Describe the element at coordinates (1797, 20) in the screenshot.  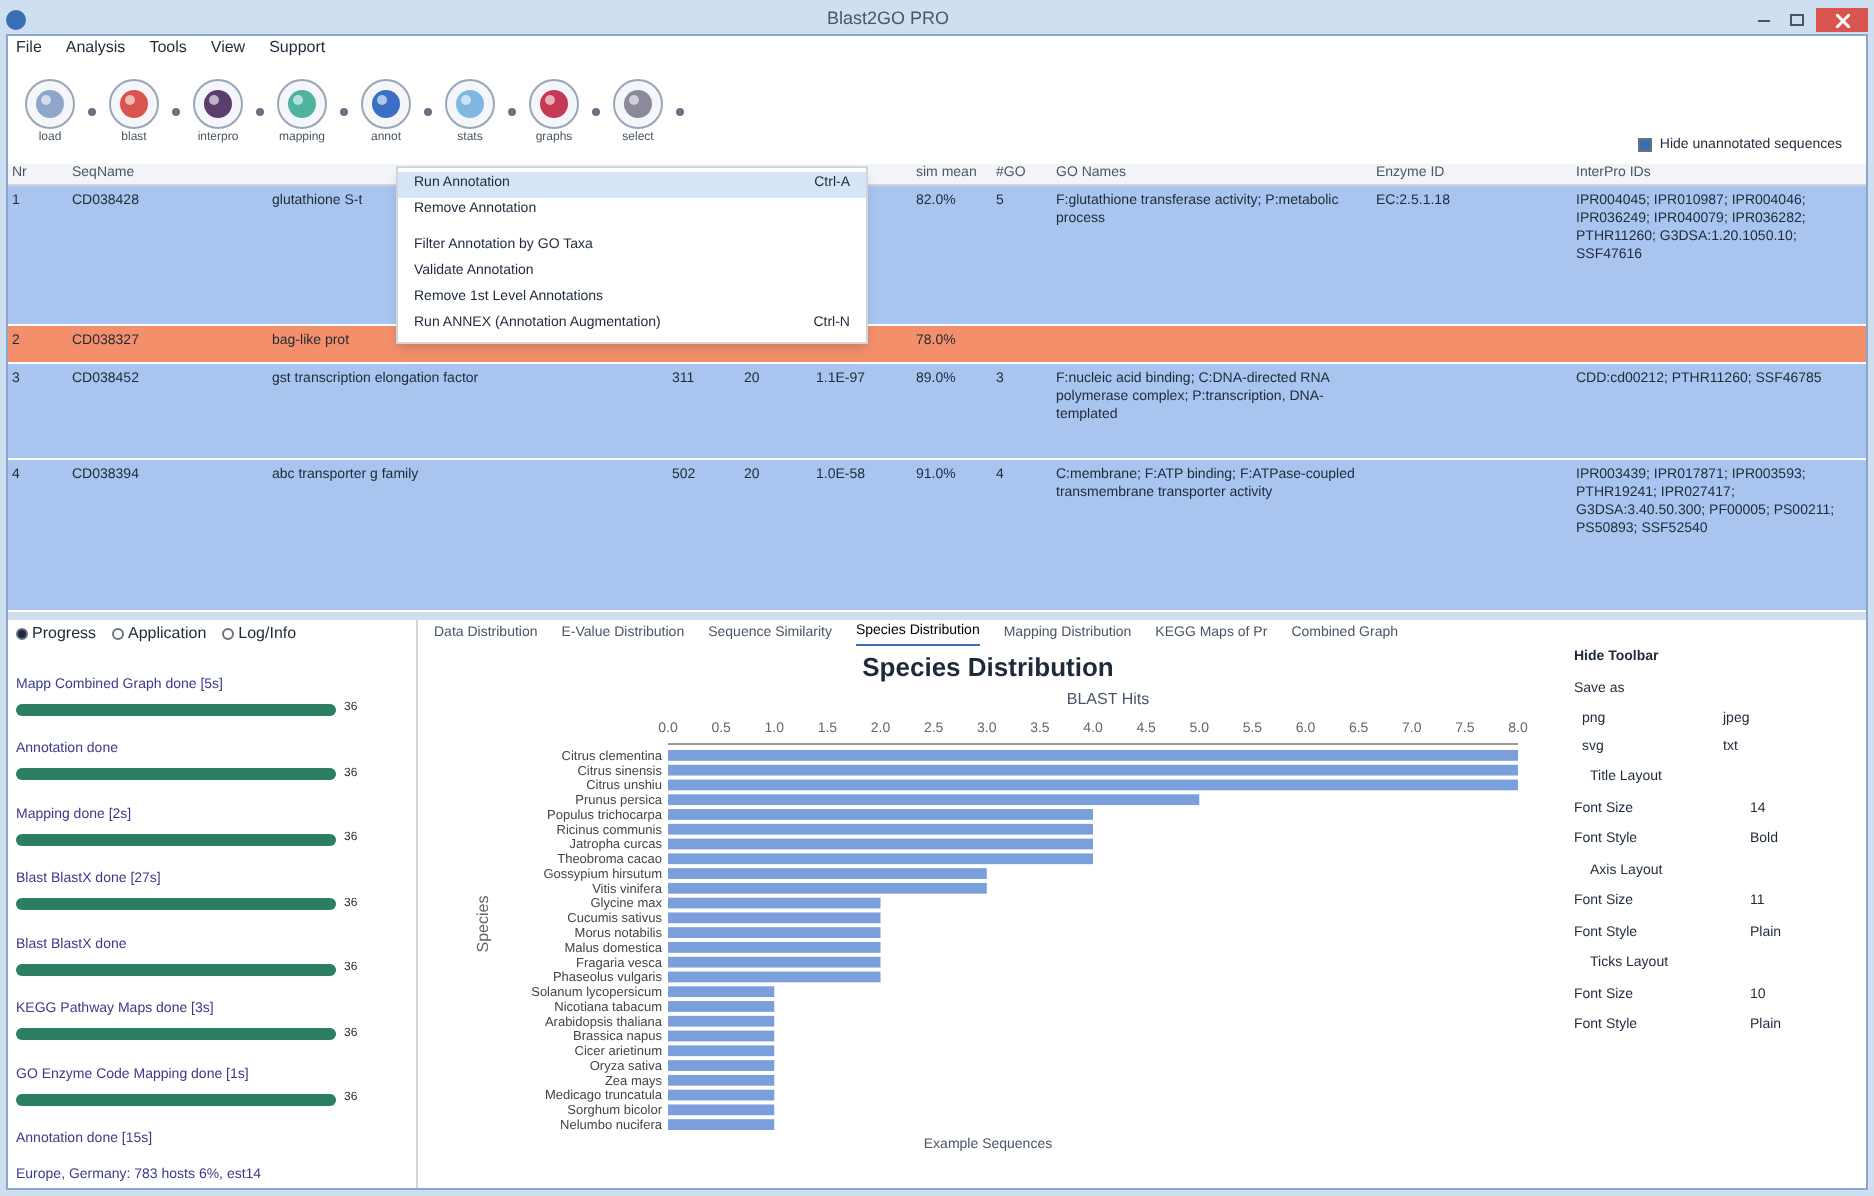
I see `maximize-icon` at that location.